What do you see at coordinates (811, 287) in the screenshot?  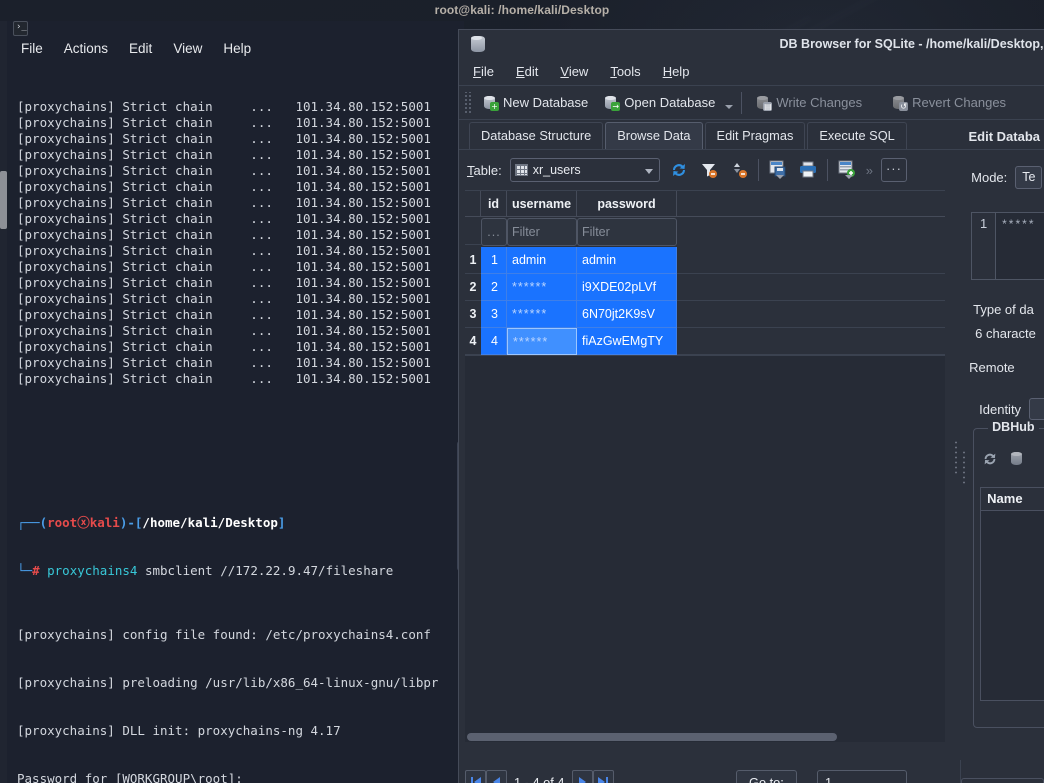 I see `grid-row-filler` at bounding box center [811, 287].